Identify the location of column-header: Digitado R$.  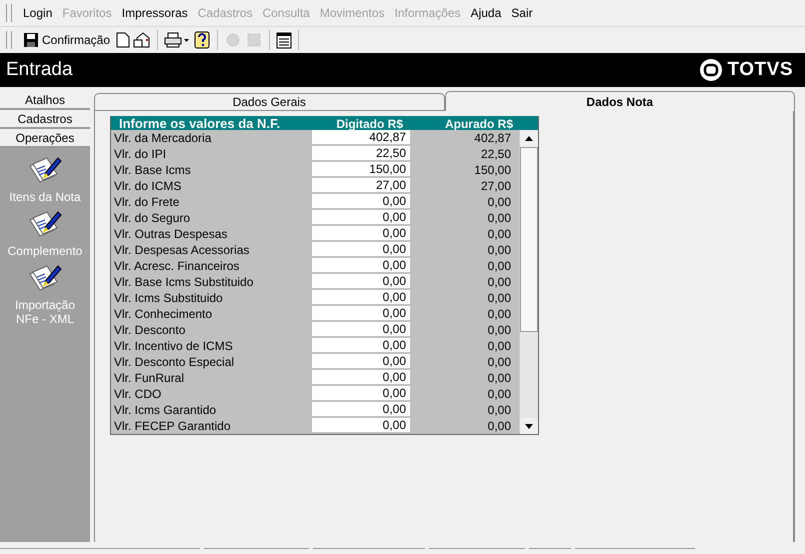
(369, 123).